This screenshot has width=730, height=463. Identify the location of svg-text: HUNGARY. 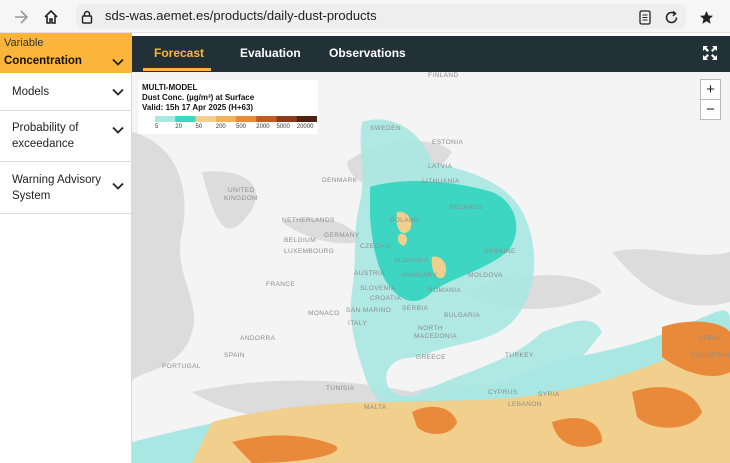
(419, 275).